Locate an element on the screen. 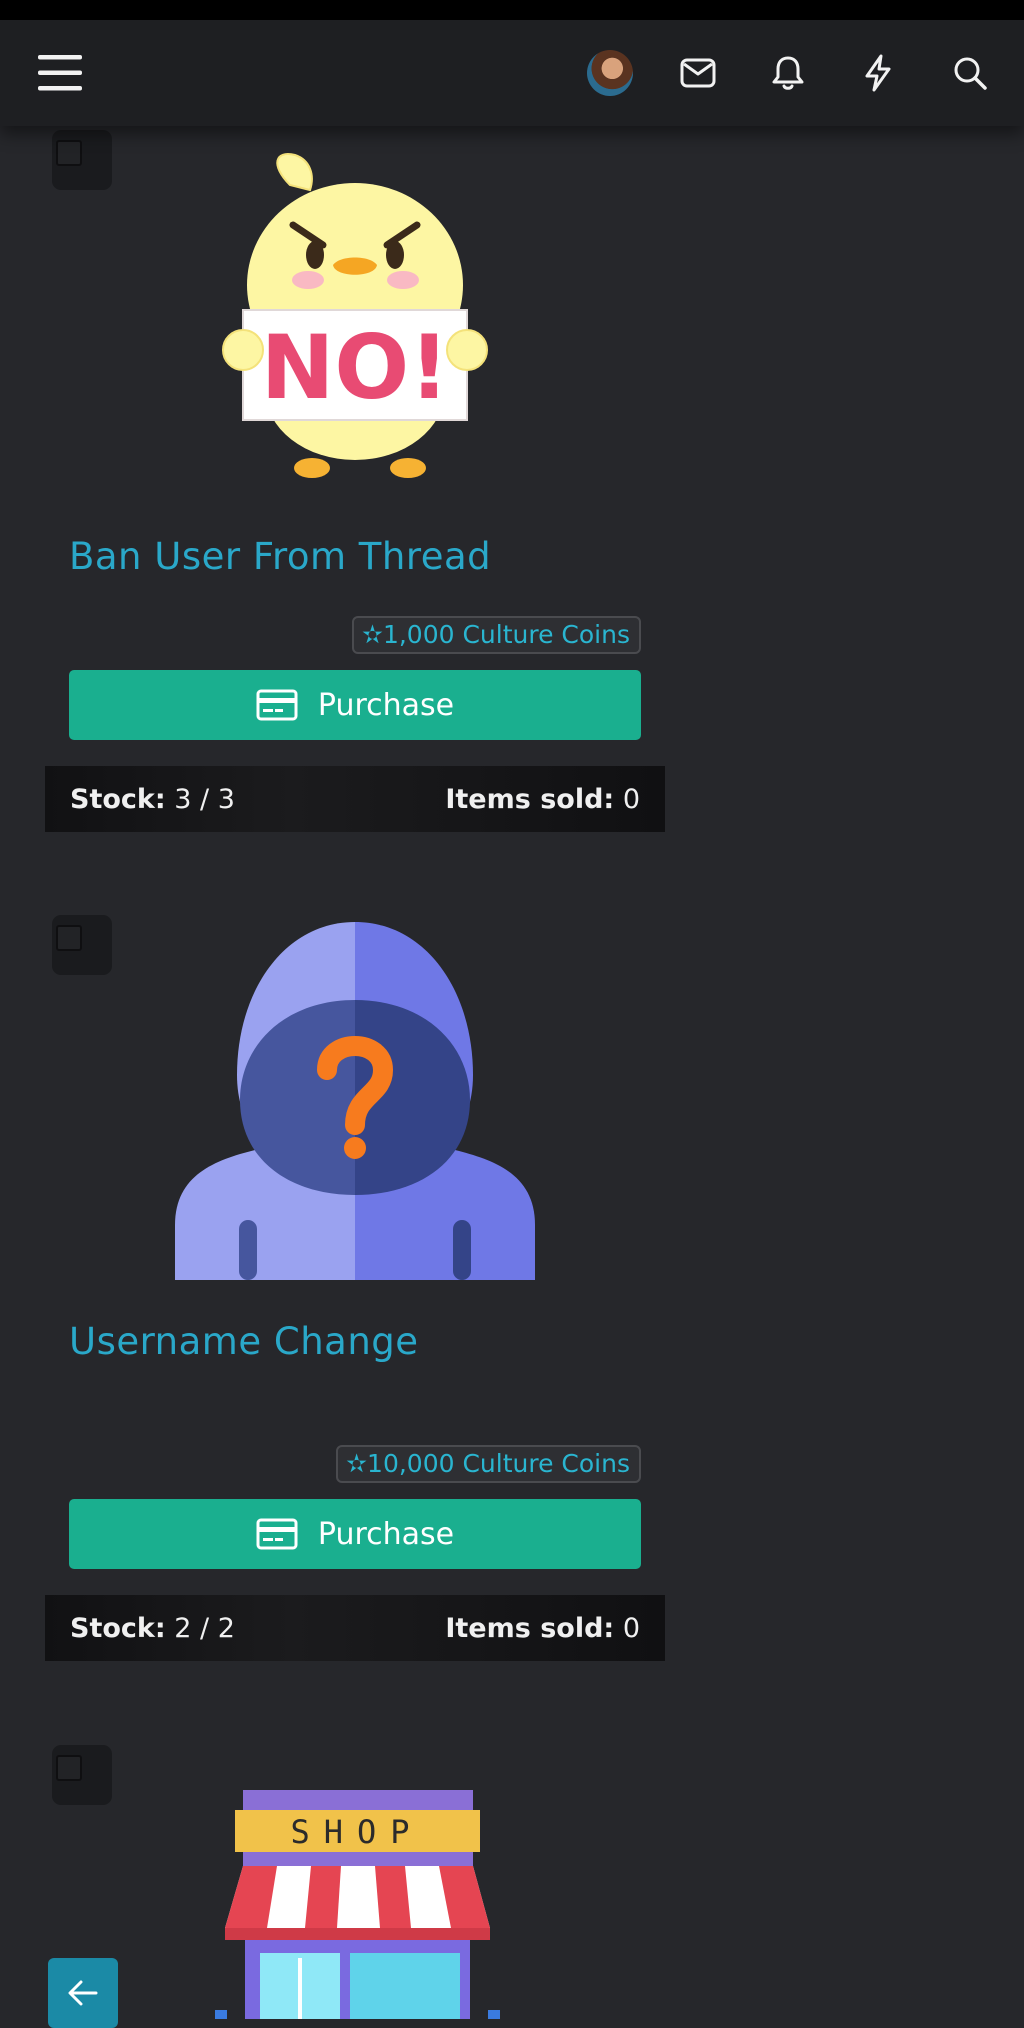  shop-sign-text: SHOP is located at coordinates (356, 1832).